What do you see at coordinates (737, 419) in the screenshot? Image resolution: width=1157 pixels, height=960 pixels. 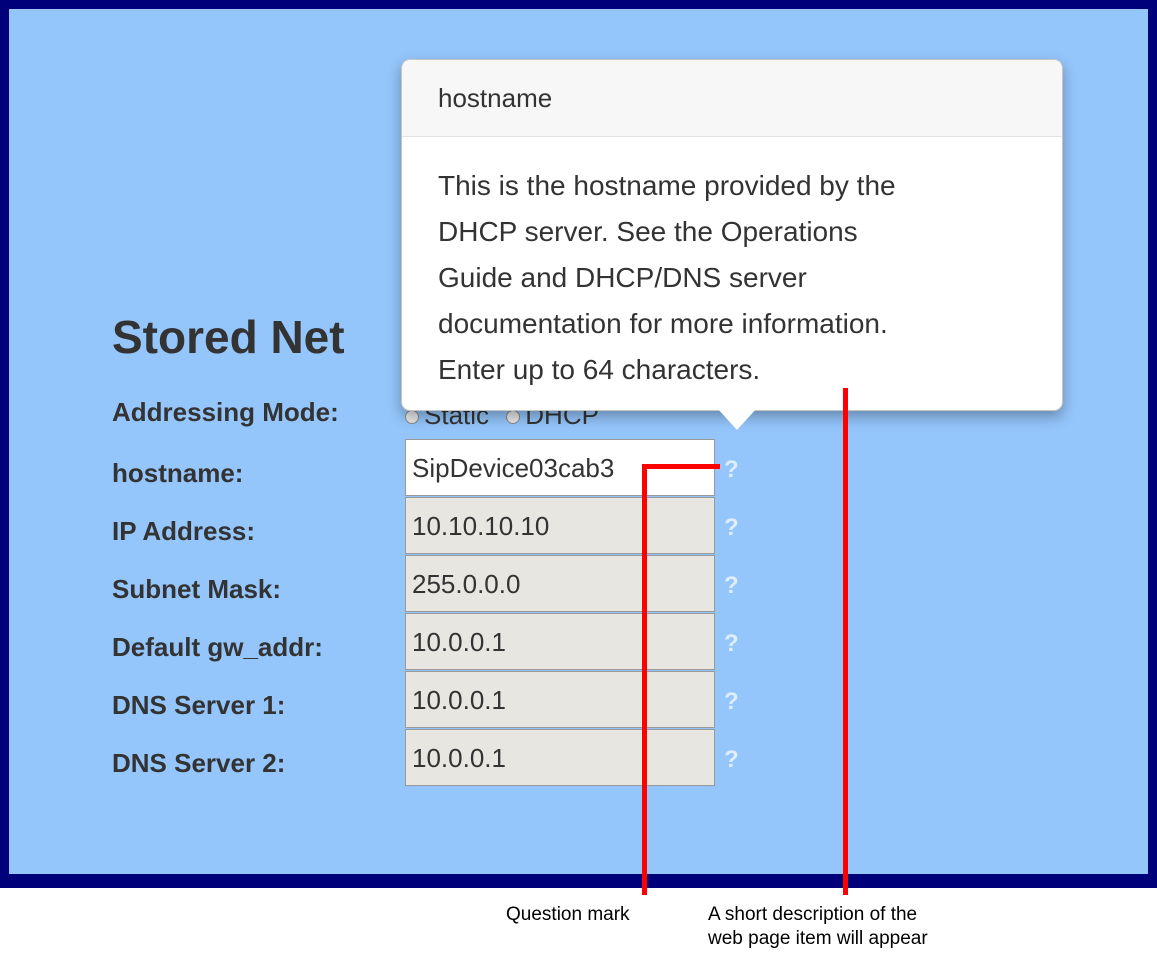 I see `popover-arrow` at bounding box center [737, 419].